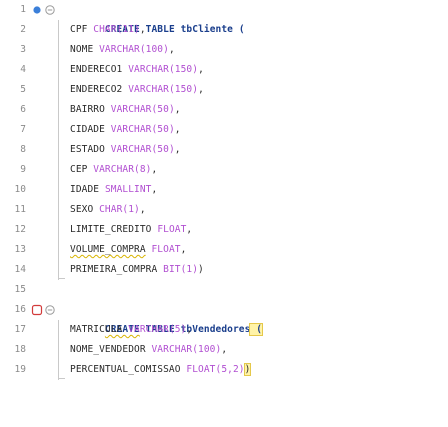  Describe the element at coordinates (37, 310) in the screenshot. I see `error-marker-icon` at that location.